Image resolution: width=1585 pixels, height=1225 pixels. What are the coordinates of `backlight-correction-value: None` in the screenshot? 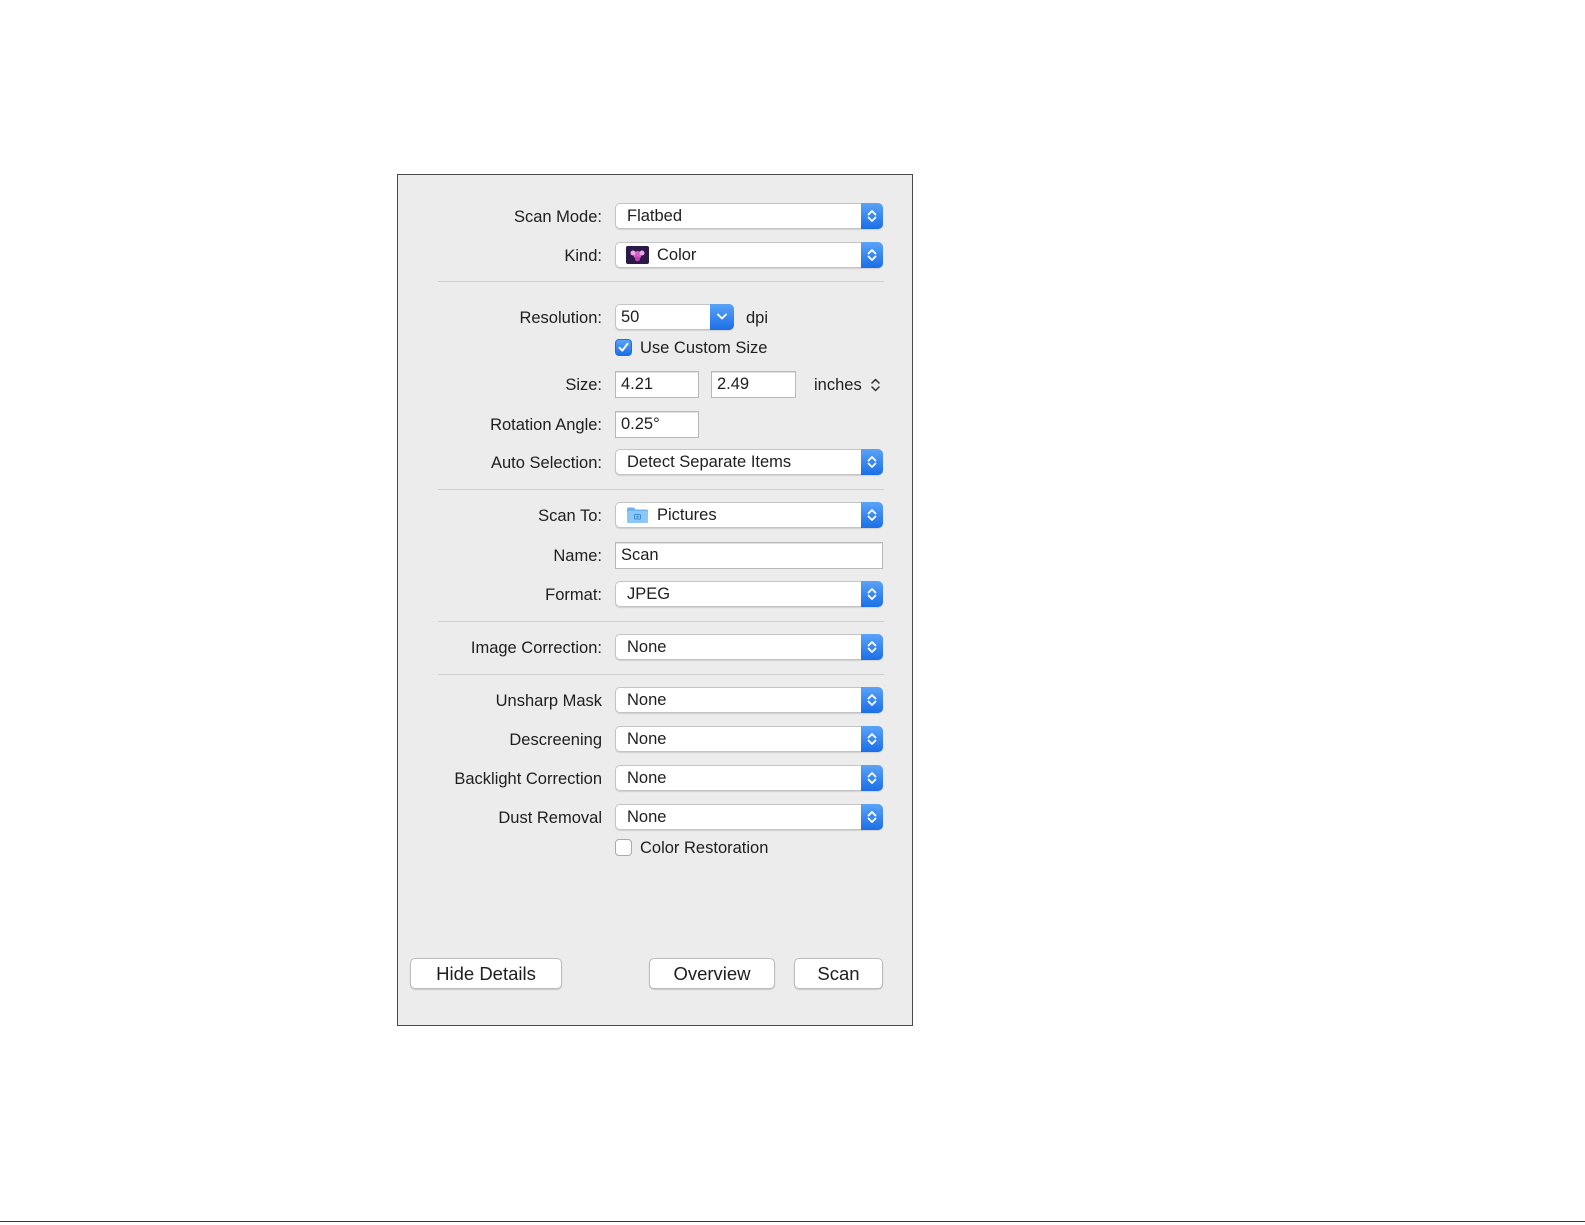 It's located at (647, 778).